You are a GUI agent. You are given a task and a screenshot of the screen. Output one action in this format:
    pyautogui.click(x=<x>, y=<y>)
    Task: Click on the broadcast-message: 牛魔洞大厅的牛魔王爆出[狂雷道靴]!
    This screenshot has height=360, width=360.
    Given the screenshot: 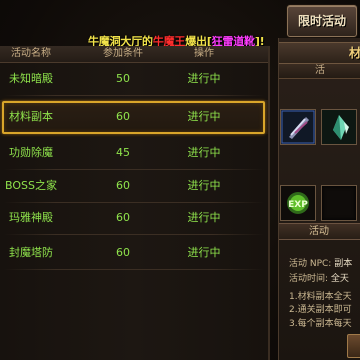 What is the action you would take?
    pyautogui.click(x=176, y=40)
    